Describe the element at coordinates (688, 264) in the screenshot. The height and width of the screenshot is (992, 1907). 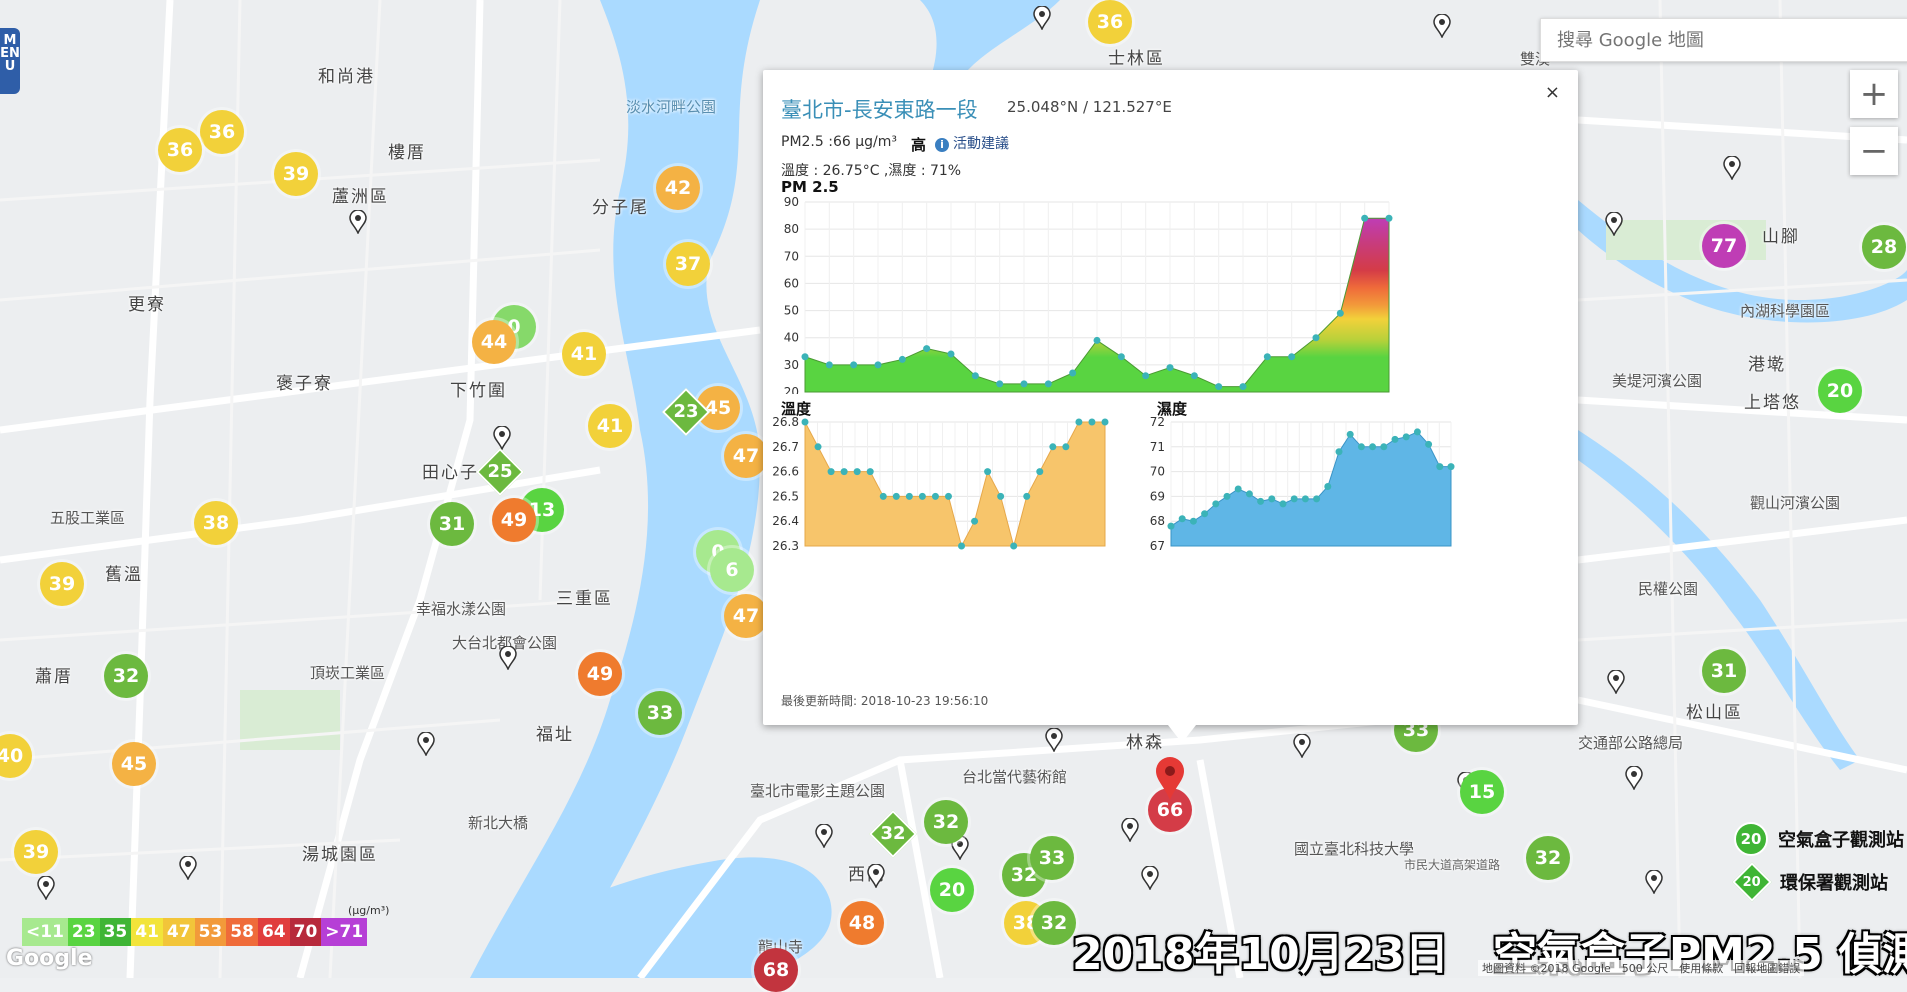
I see `airbox-marker: 37` at that location.